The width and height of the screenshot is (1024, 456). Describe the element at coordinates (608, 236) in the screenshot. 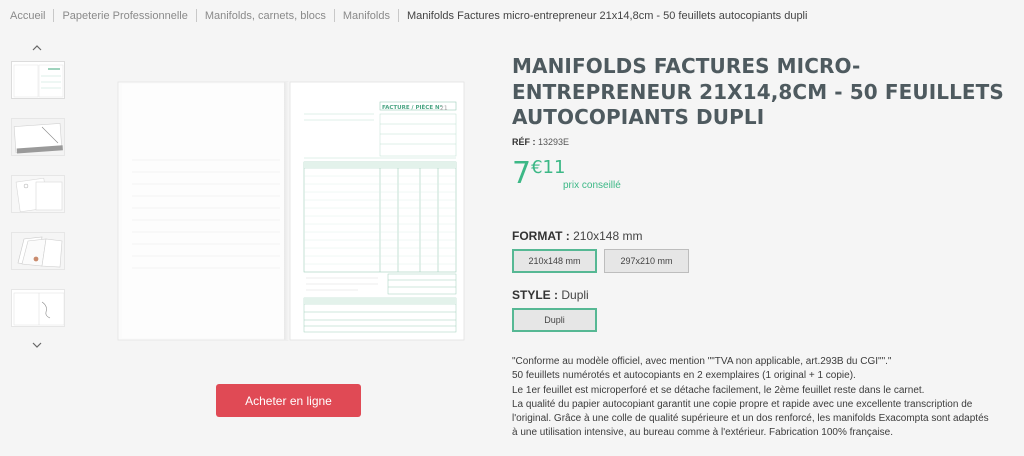

I see `format-label-value: 210x148 mm` at that location.